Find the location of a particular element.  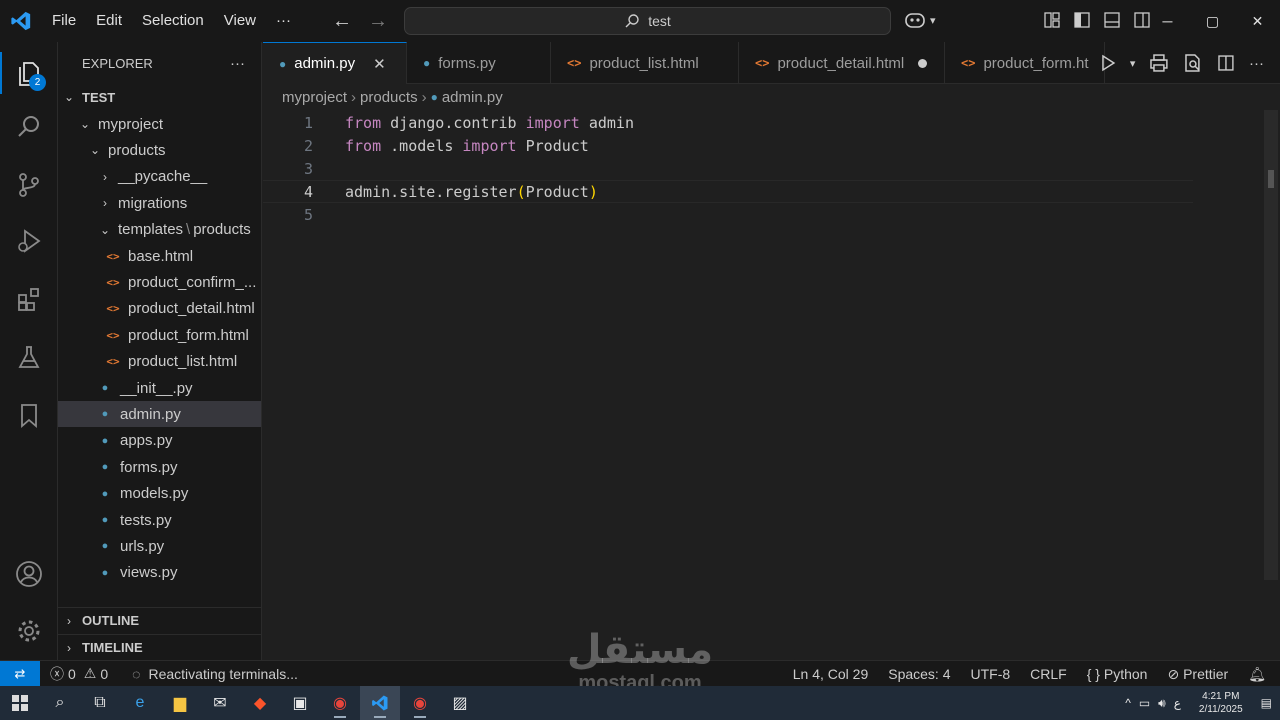

tree-file: ● views.py is located at coordinates (159, 573).